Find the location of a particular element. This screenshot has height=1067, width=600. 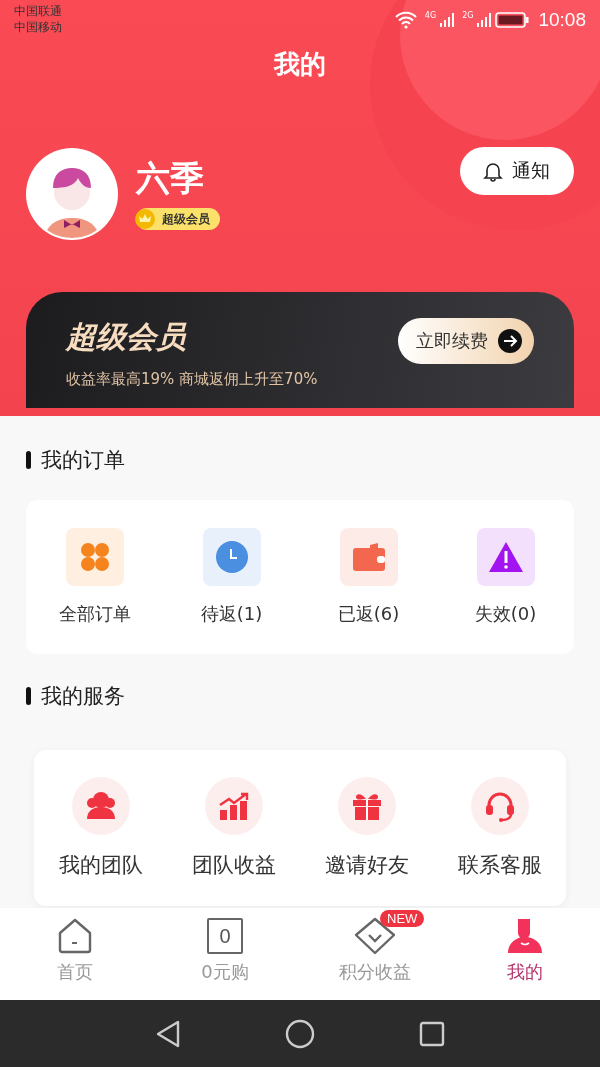

gift-icon is located at coordinates (366, 806).